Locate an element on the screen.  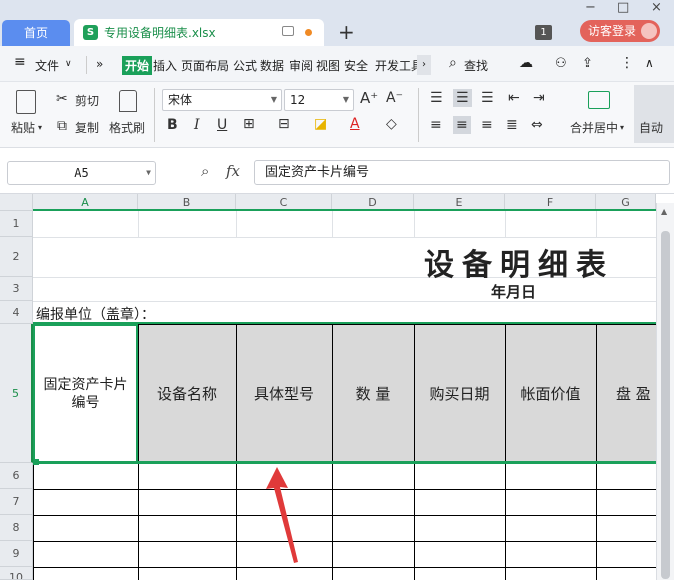
tab-page-layout: 页面布局 is located at coordinates (205, 65).